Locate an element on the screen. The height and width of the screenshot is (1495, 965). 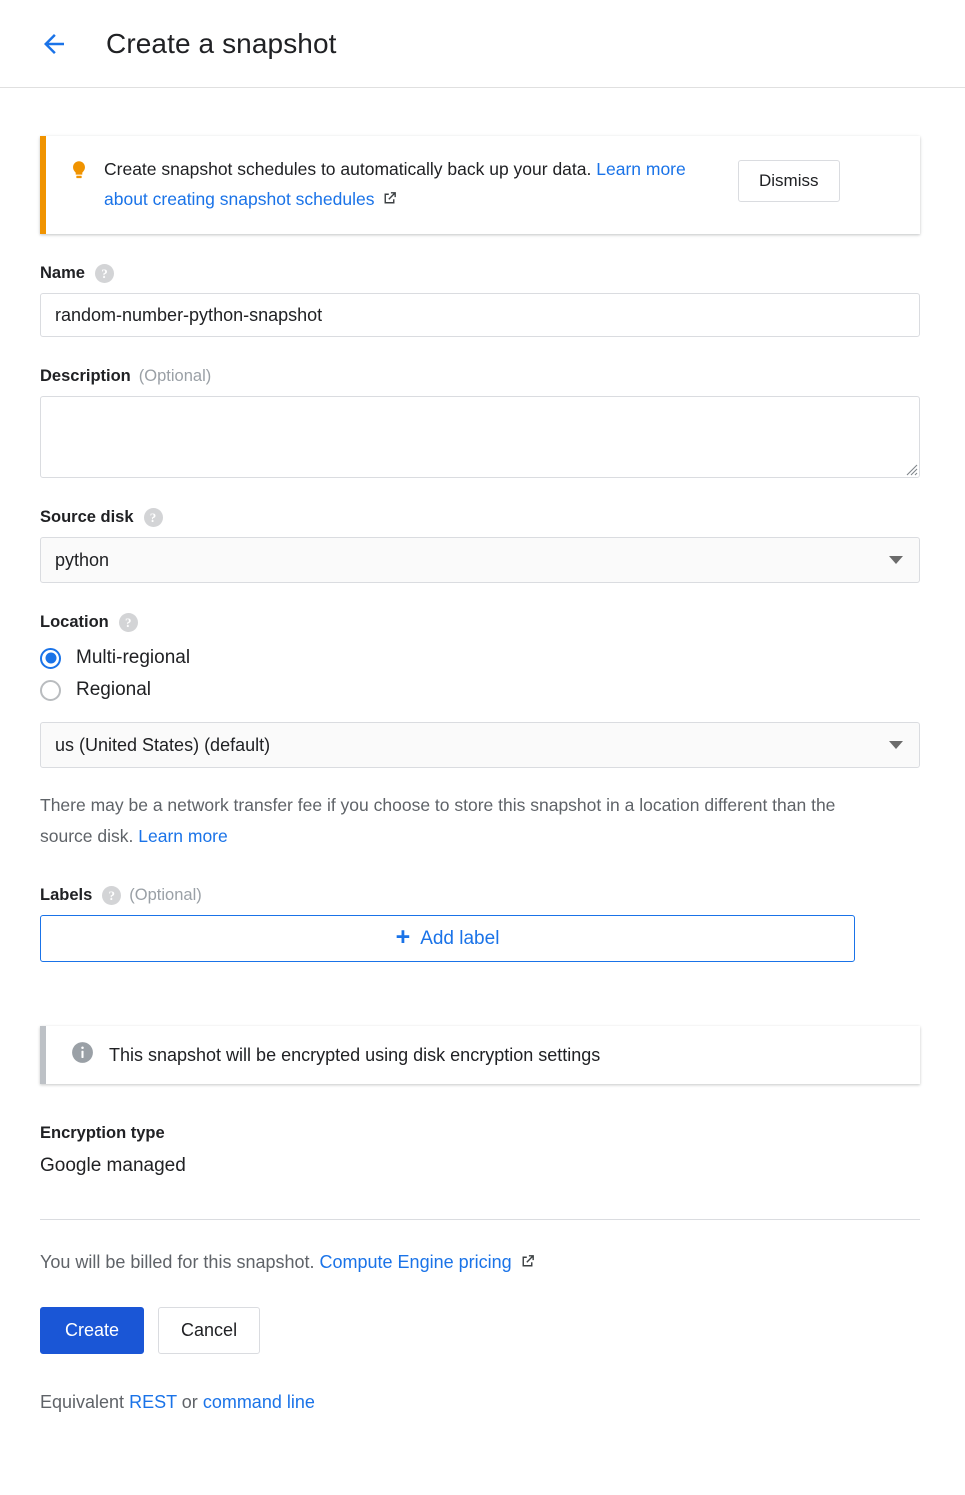
dismiss-button: Dismiss is located at coordinates (789, 181).